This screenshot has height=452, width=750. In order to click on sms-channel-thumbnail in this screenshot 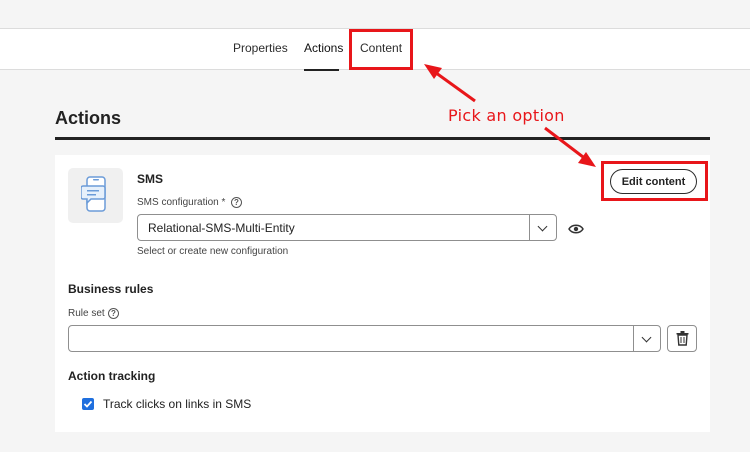, I will do `click(95, 195)`.